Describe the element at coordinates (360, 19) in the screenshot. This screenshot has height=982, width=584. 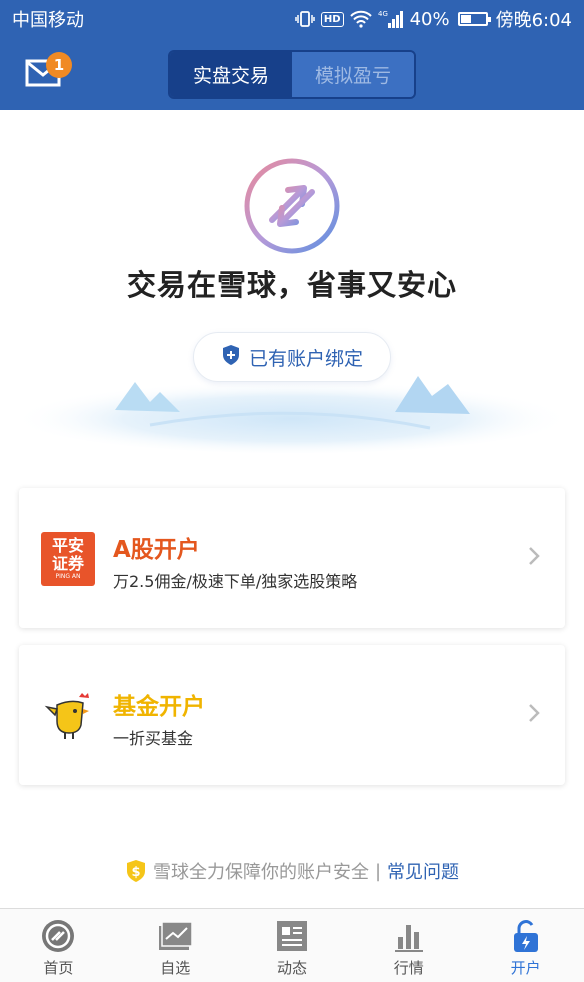
I see `wifi-icon` at that location.